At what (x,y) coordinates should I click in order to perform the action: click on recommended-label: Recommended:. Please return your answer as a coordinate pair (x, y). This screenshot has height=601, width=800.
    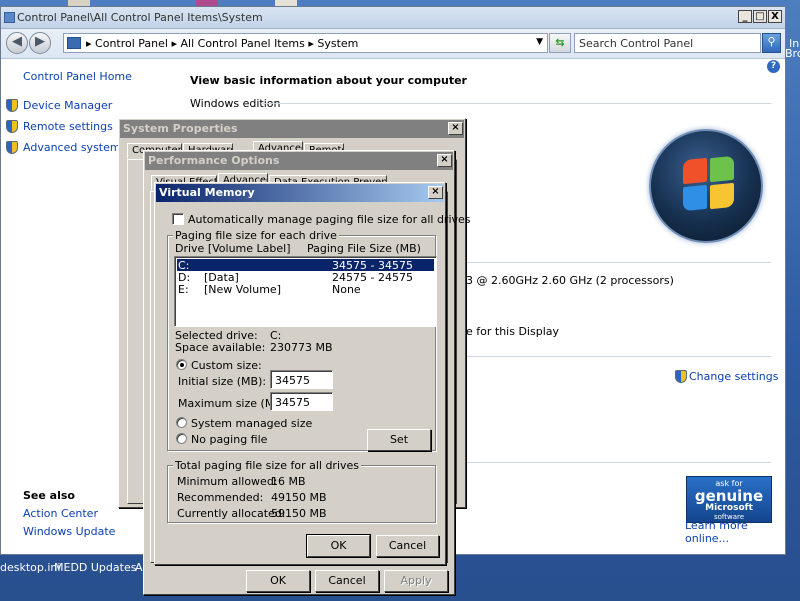
    Looking at the image, I should click on (220, 497).